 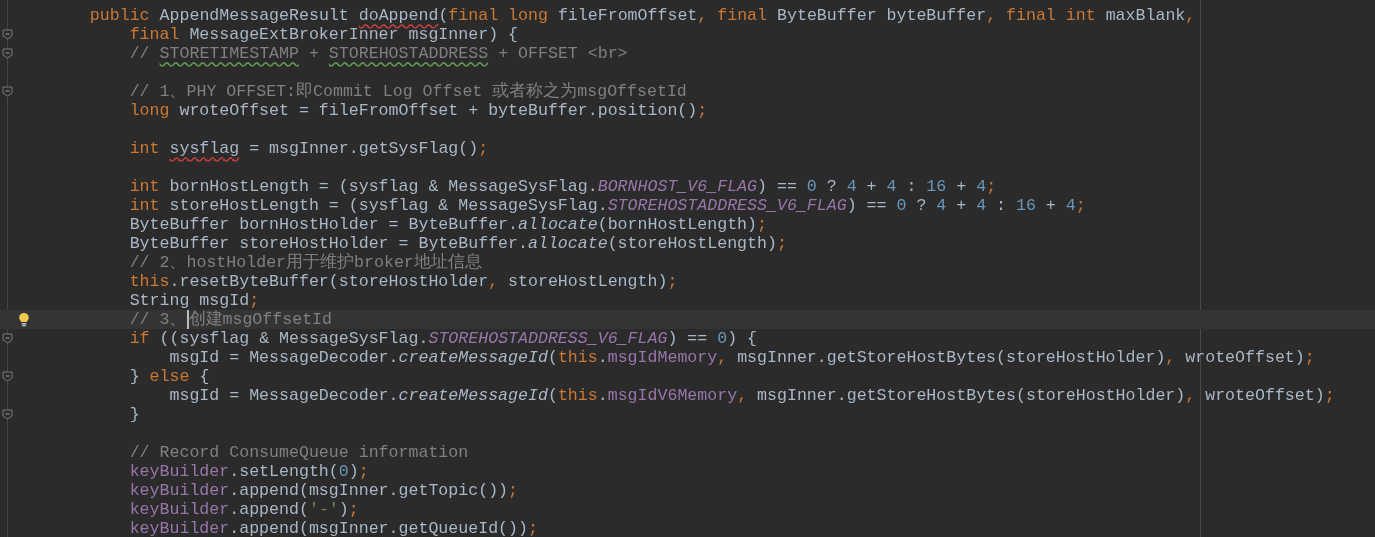 What do you see at coordinates (607, 205) in the screenshot?
I see `code-line: int storeHostLength = (sysflag & MessageSysFlag.STOREHOSTADDRESS_V6_FLAG) == 0 ? 4 + 4 : 16 + 4;` at bounding box center [607, 205].